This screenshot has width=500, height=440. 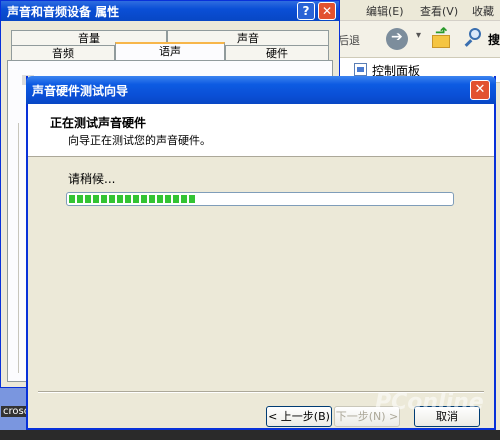 I want to click on back-button-label: 后退, so click(x=349, y=40).